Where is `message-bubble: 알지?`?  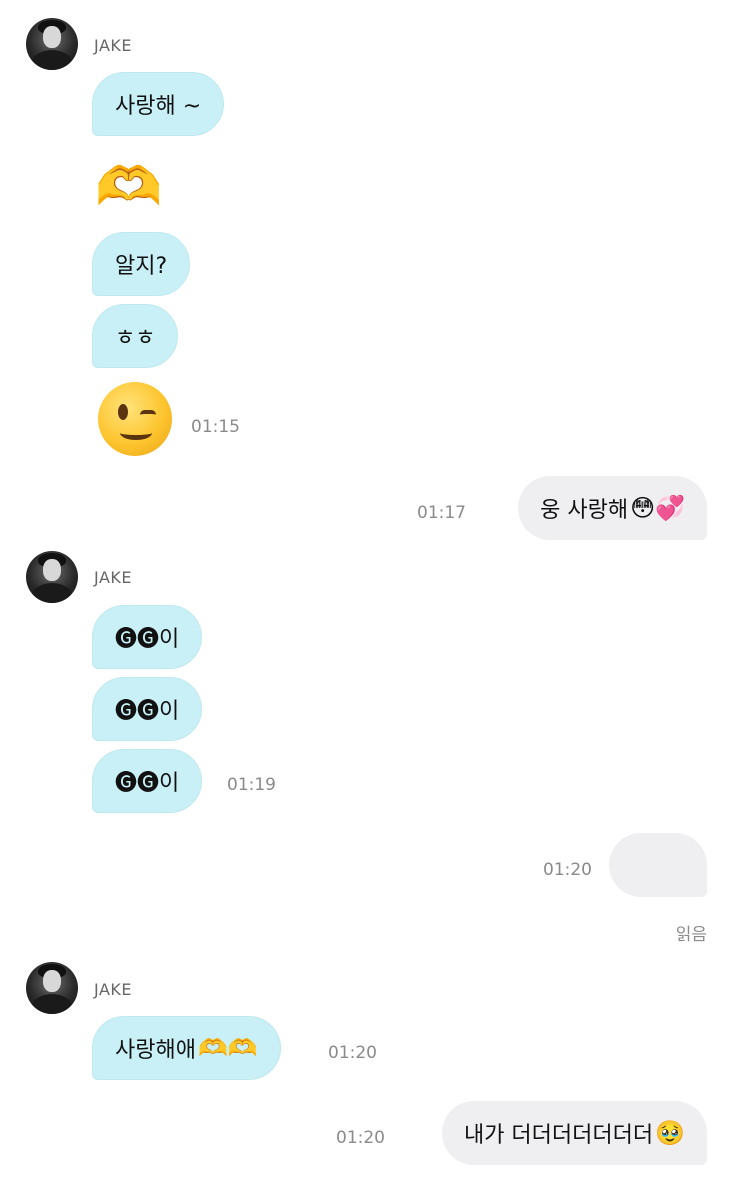 message-bubble: 알지? is located at coordinates (141, 264).